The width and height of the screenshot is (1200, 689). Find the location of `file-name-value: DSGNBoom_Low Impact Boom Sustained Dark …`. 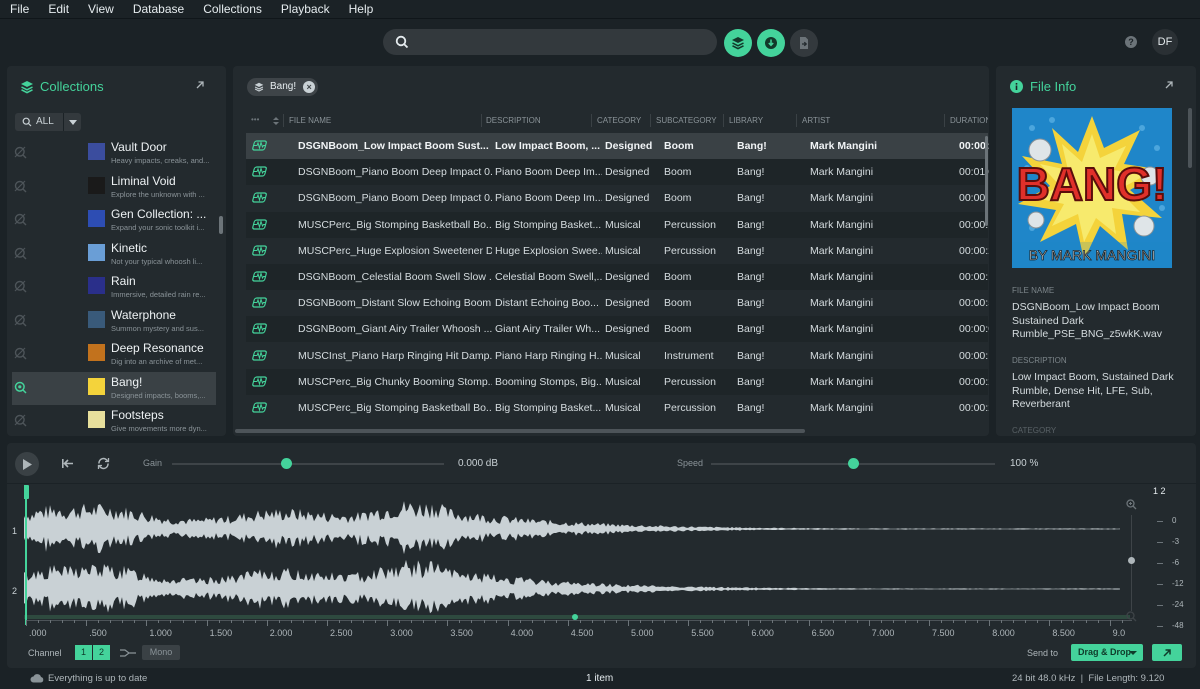

file-name-value: DSGNBoom_Low Impact Boom Sustained Dark … is located at coordinates (1087, 320).